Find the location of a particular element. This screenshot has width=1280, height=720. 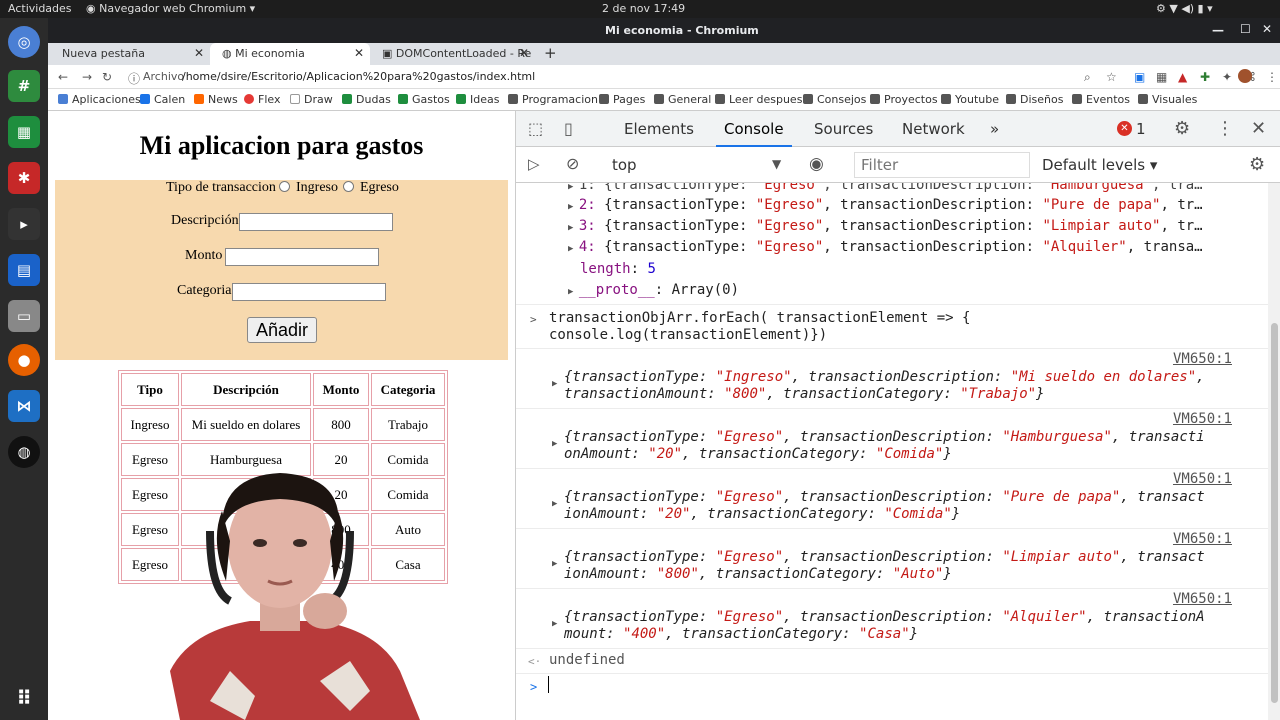

inspect-element-icon: ⬚ is located at coordinates (535, 128).